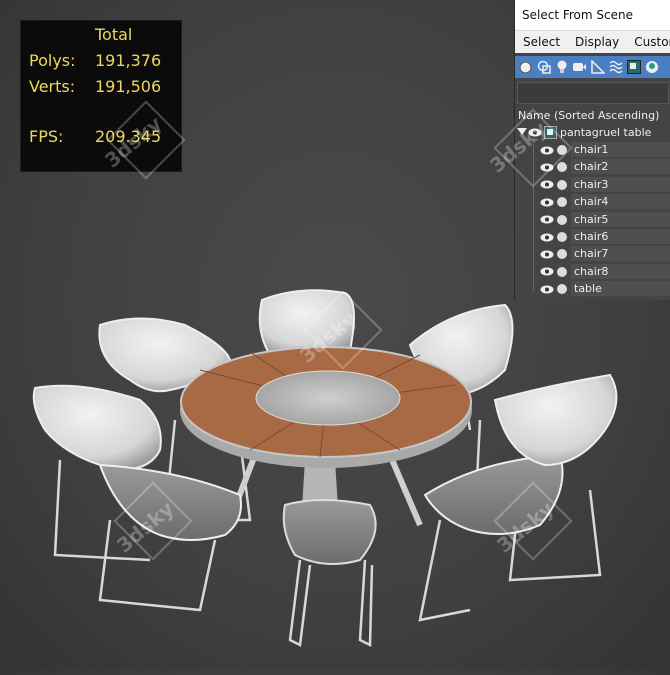 The height and width of the screenshot is (675, 670). What do you see at coordinates (97, 428) in the screenshot?
I see `chair-left` at bounding box center [97, 428].